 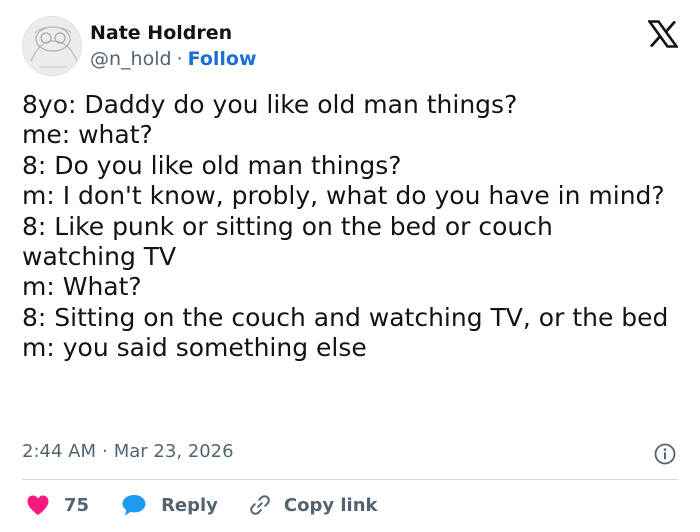 What do you see at coordinates (87, 135) in the screenshot?
I see `tweet-line: me: what?` at bounding box center [87, 135].